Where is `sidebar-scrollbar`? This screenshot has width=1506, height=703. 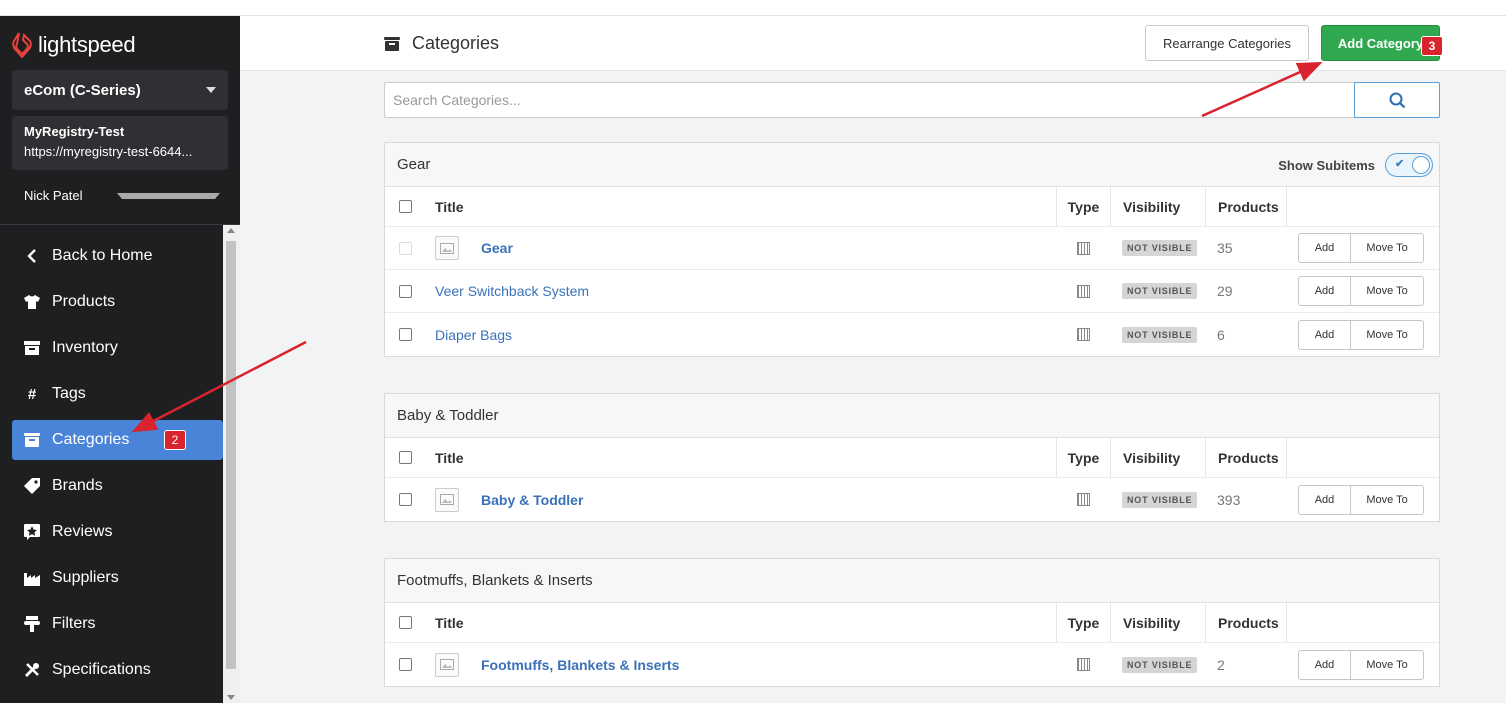
sidebar-scrollbar is located at coordinates (231, 464).